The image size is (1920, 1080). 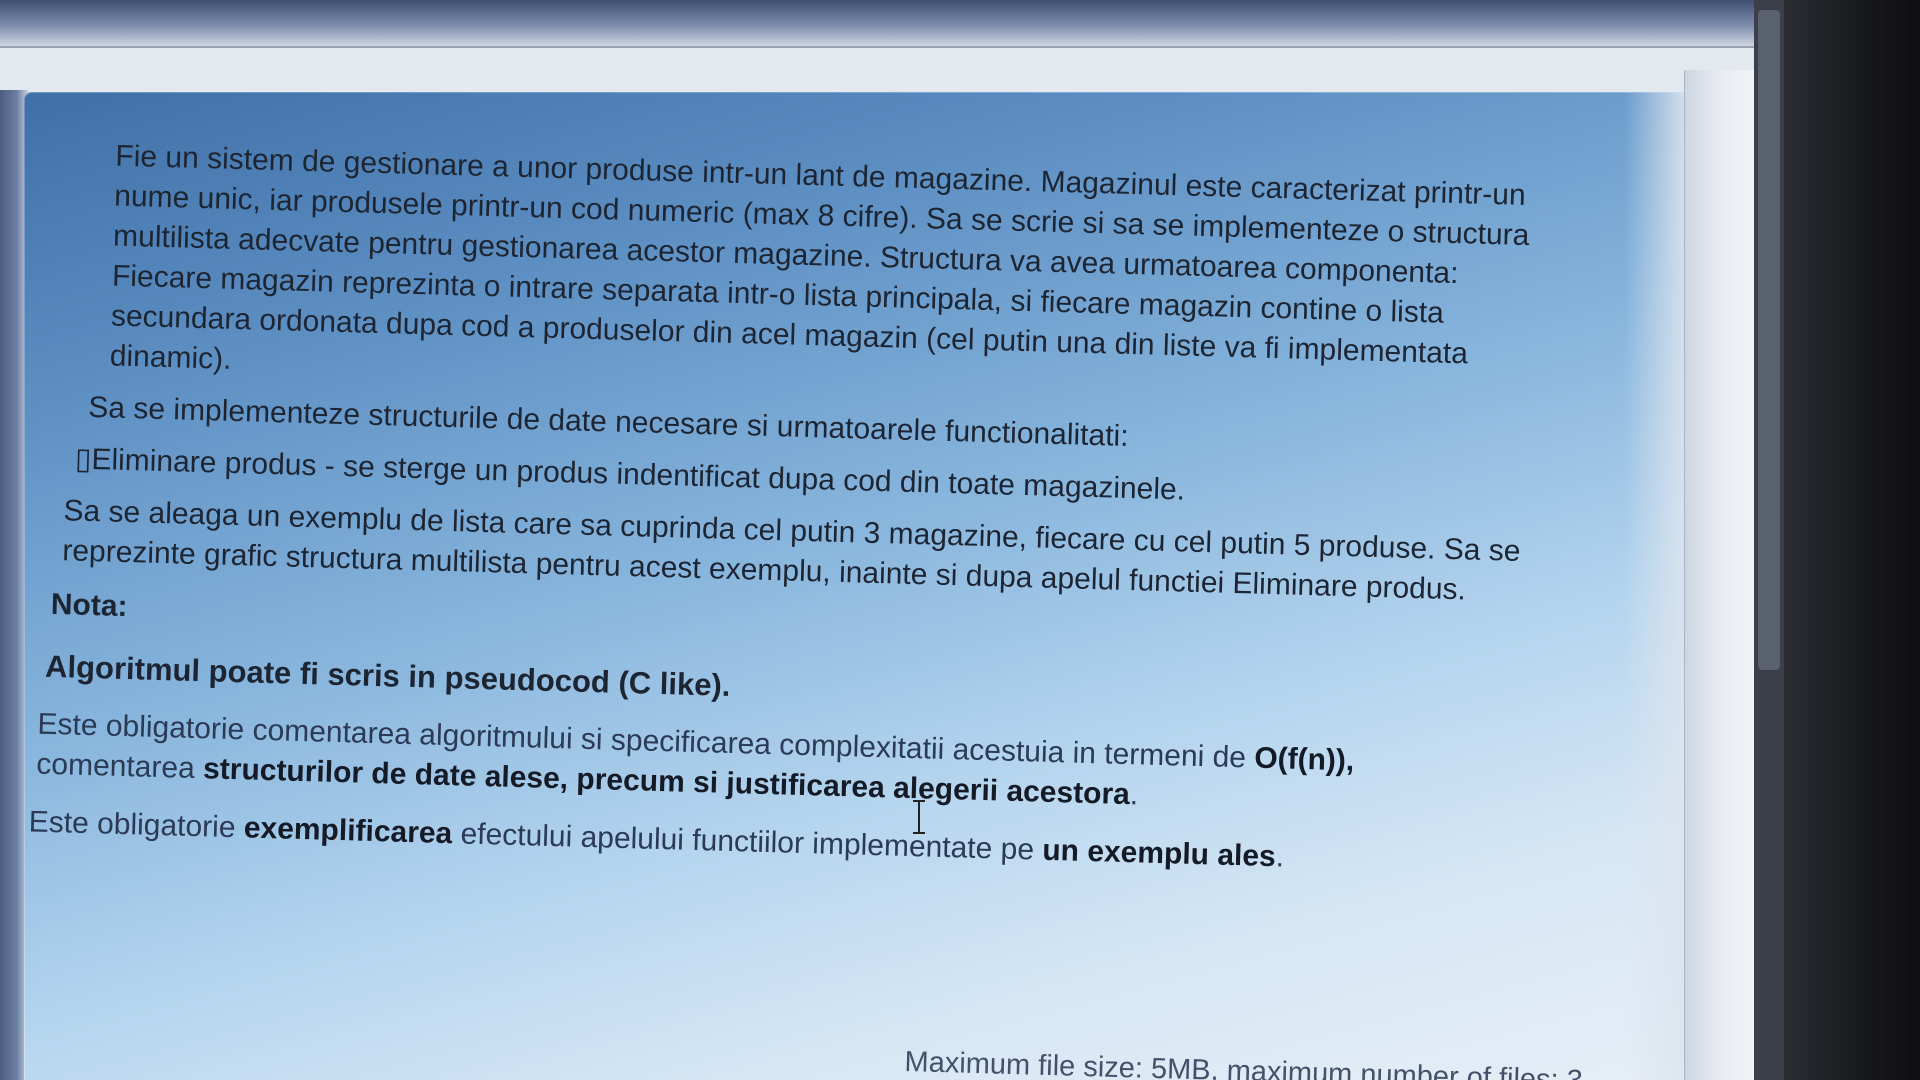 What do you see at coordinates (1304, 759) in the screenshot?
I see `obligation-1-bold-complexity: O(f(n)),` at bounding box center [1304, 759].